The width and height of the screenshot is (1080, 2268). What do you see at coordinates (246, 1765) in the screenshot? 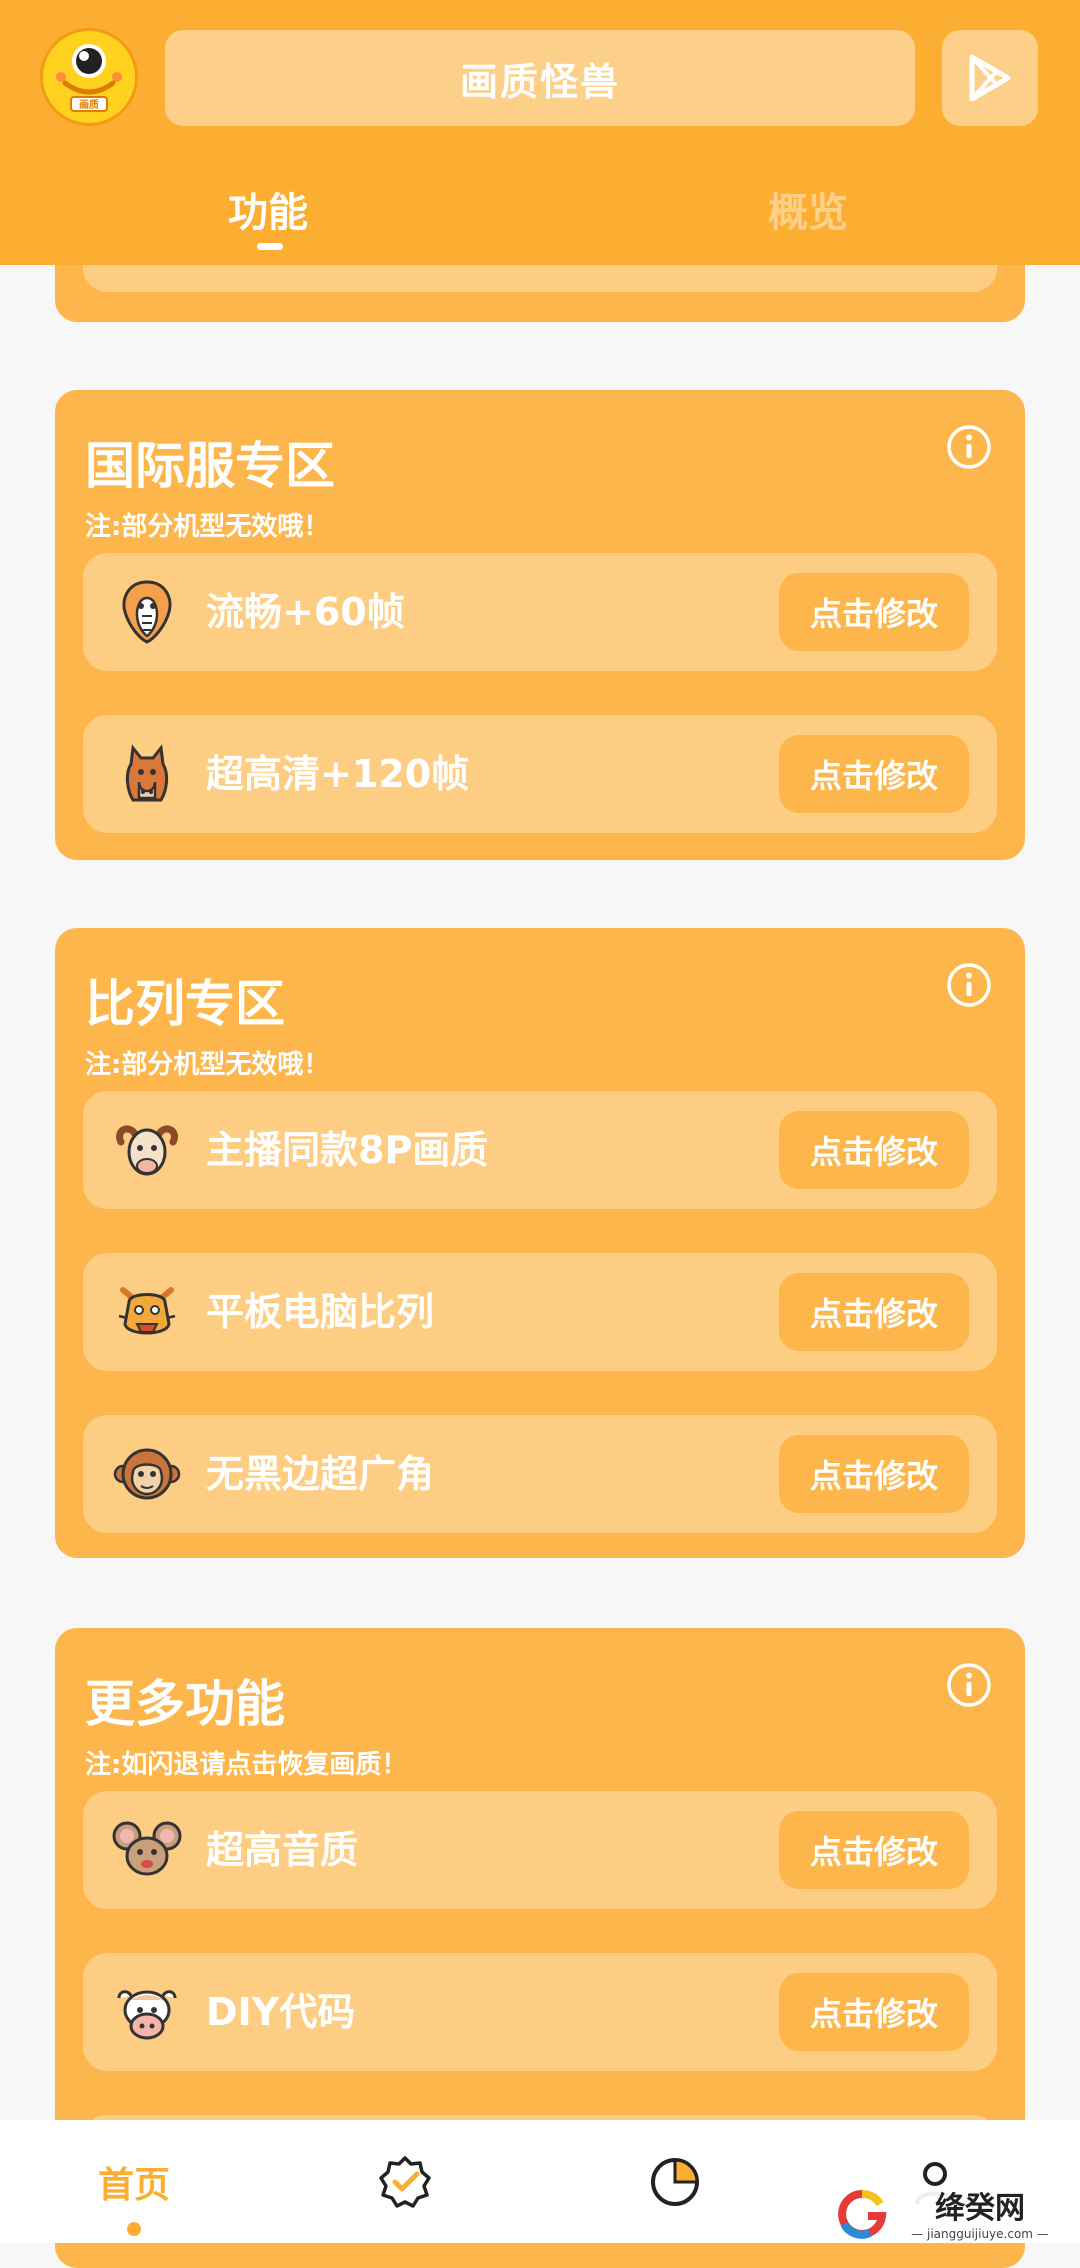
I see `section-note: 注:如闪退请点击恢复画质！` at bounding box center [246, 1765].